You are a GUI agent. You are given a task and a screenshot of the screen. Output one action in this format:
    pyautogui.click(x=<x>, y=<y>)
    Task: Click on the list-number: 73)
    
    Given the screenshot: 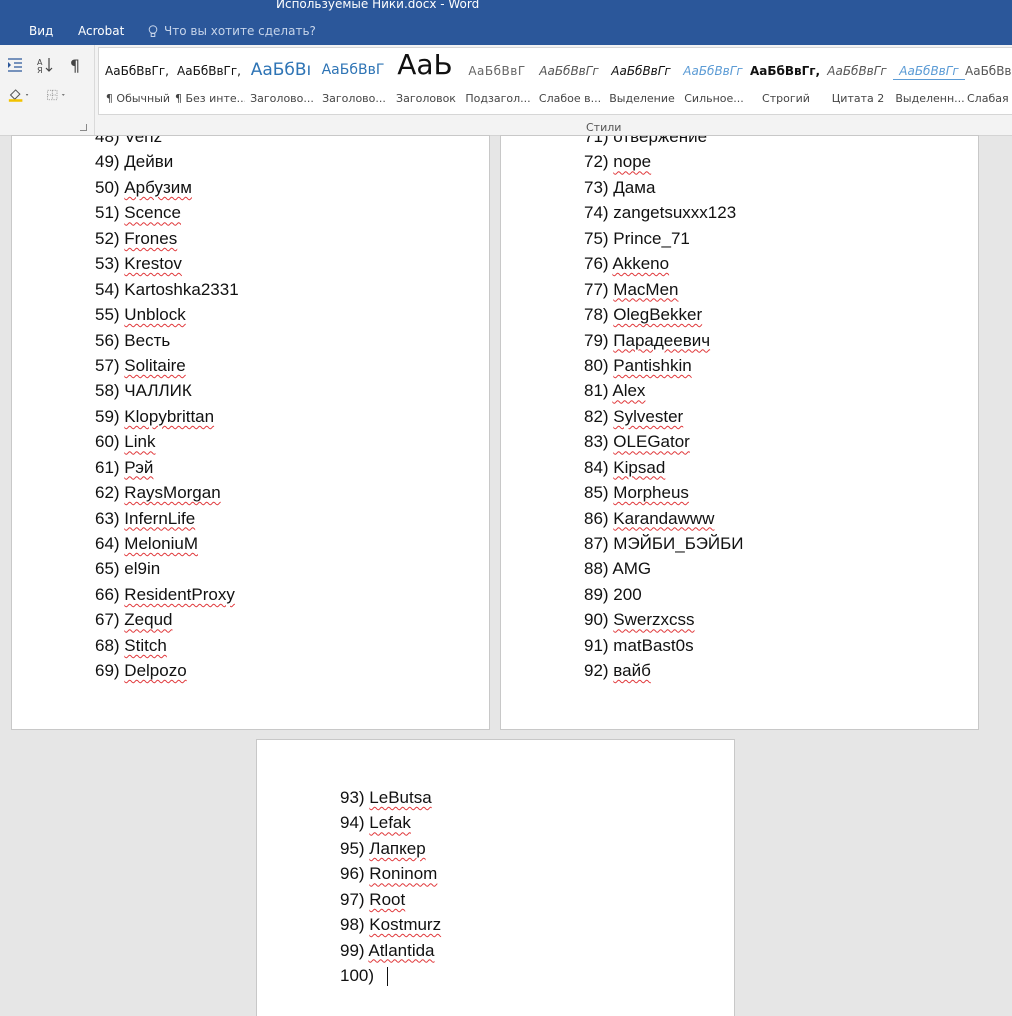 What is the action you would take?
    pyautogui.click(x=599, y=187)
    